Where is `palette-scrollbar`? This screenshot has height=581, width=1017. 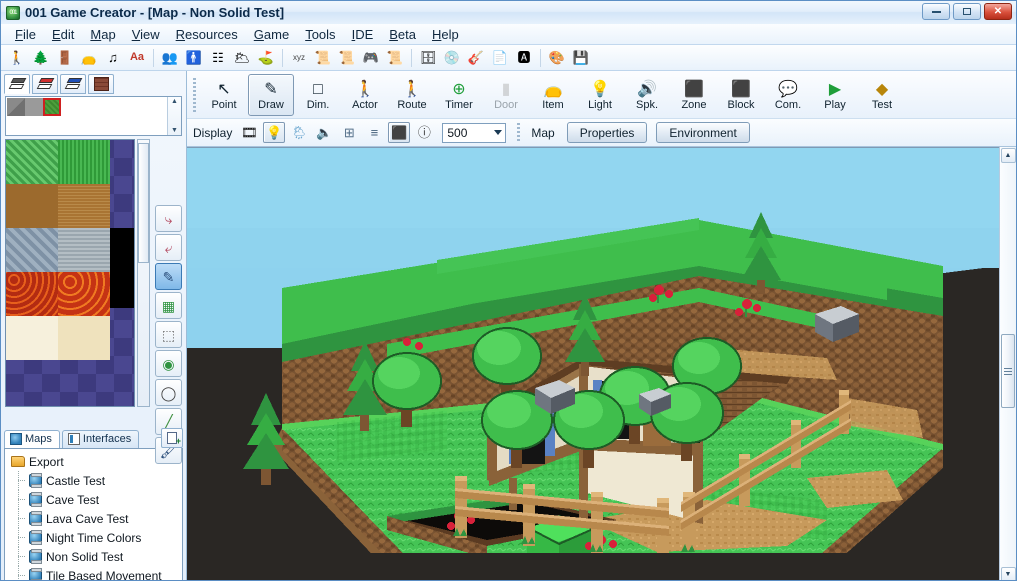
palette-scrollbar is located at coordinates (143, 273).